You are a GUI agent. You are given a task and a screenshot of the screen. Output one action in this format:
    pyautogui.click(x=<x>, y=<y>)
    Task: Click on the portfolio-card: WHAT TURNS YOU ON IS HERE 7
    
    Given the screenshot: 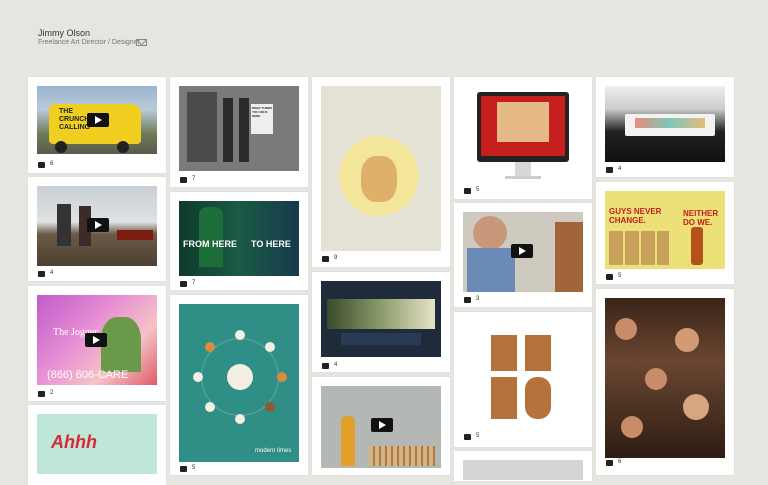 What is the action you would take?
    pyautogui.click(x=239, y=132)
    